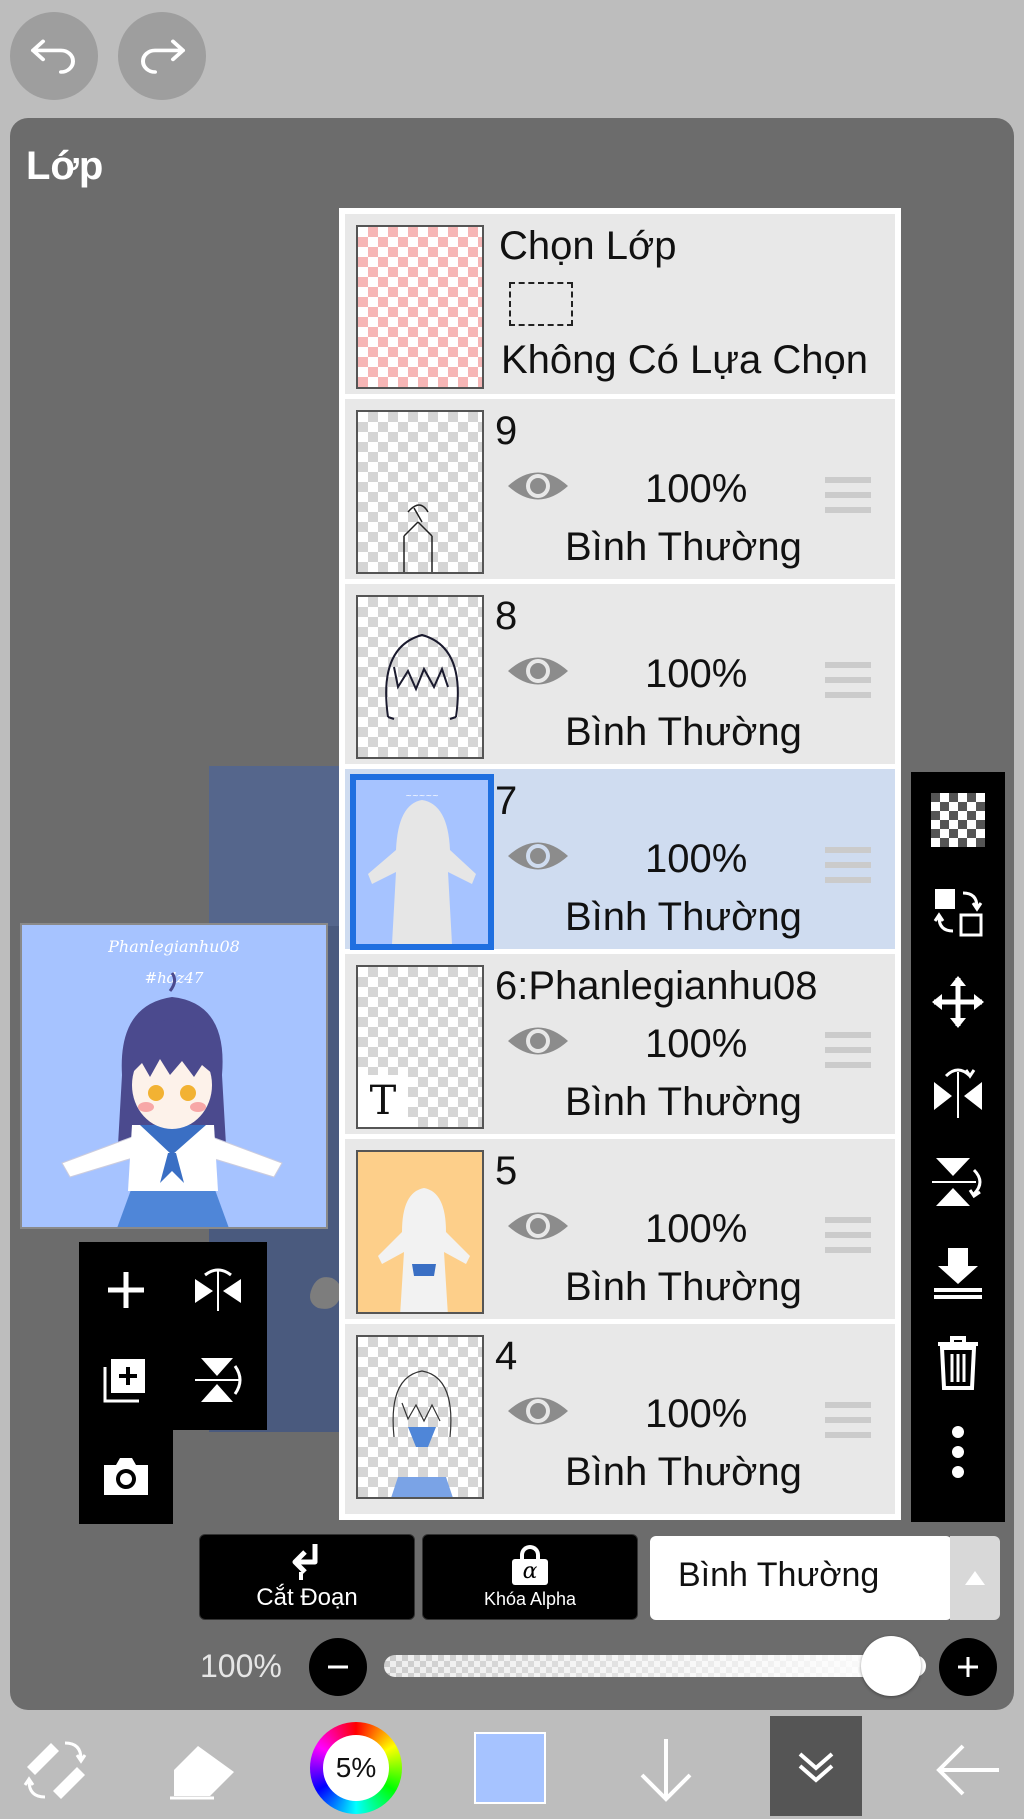  I want to click on arrow-down-icon, so click(666, 1770).